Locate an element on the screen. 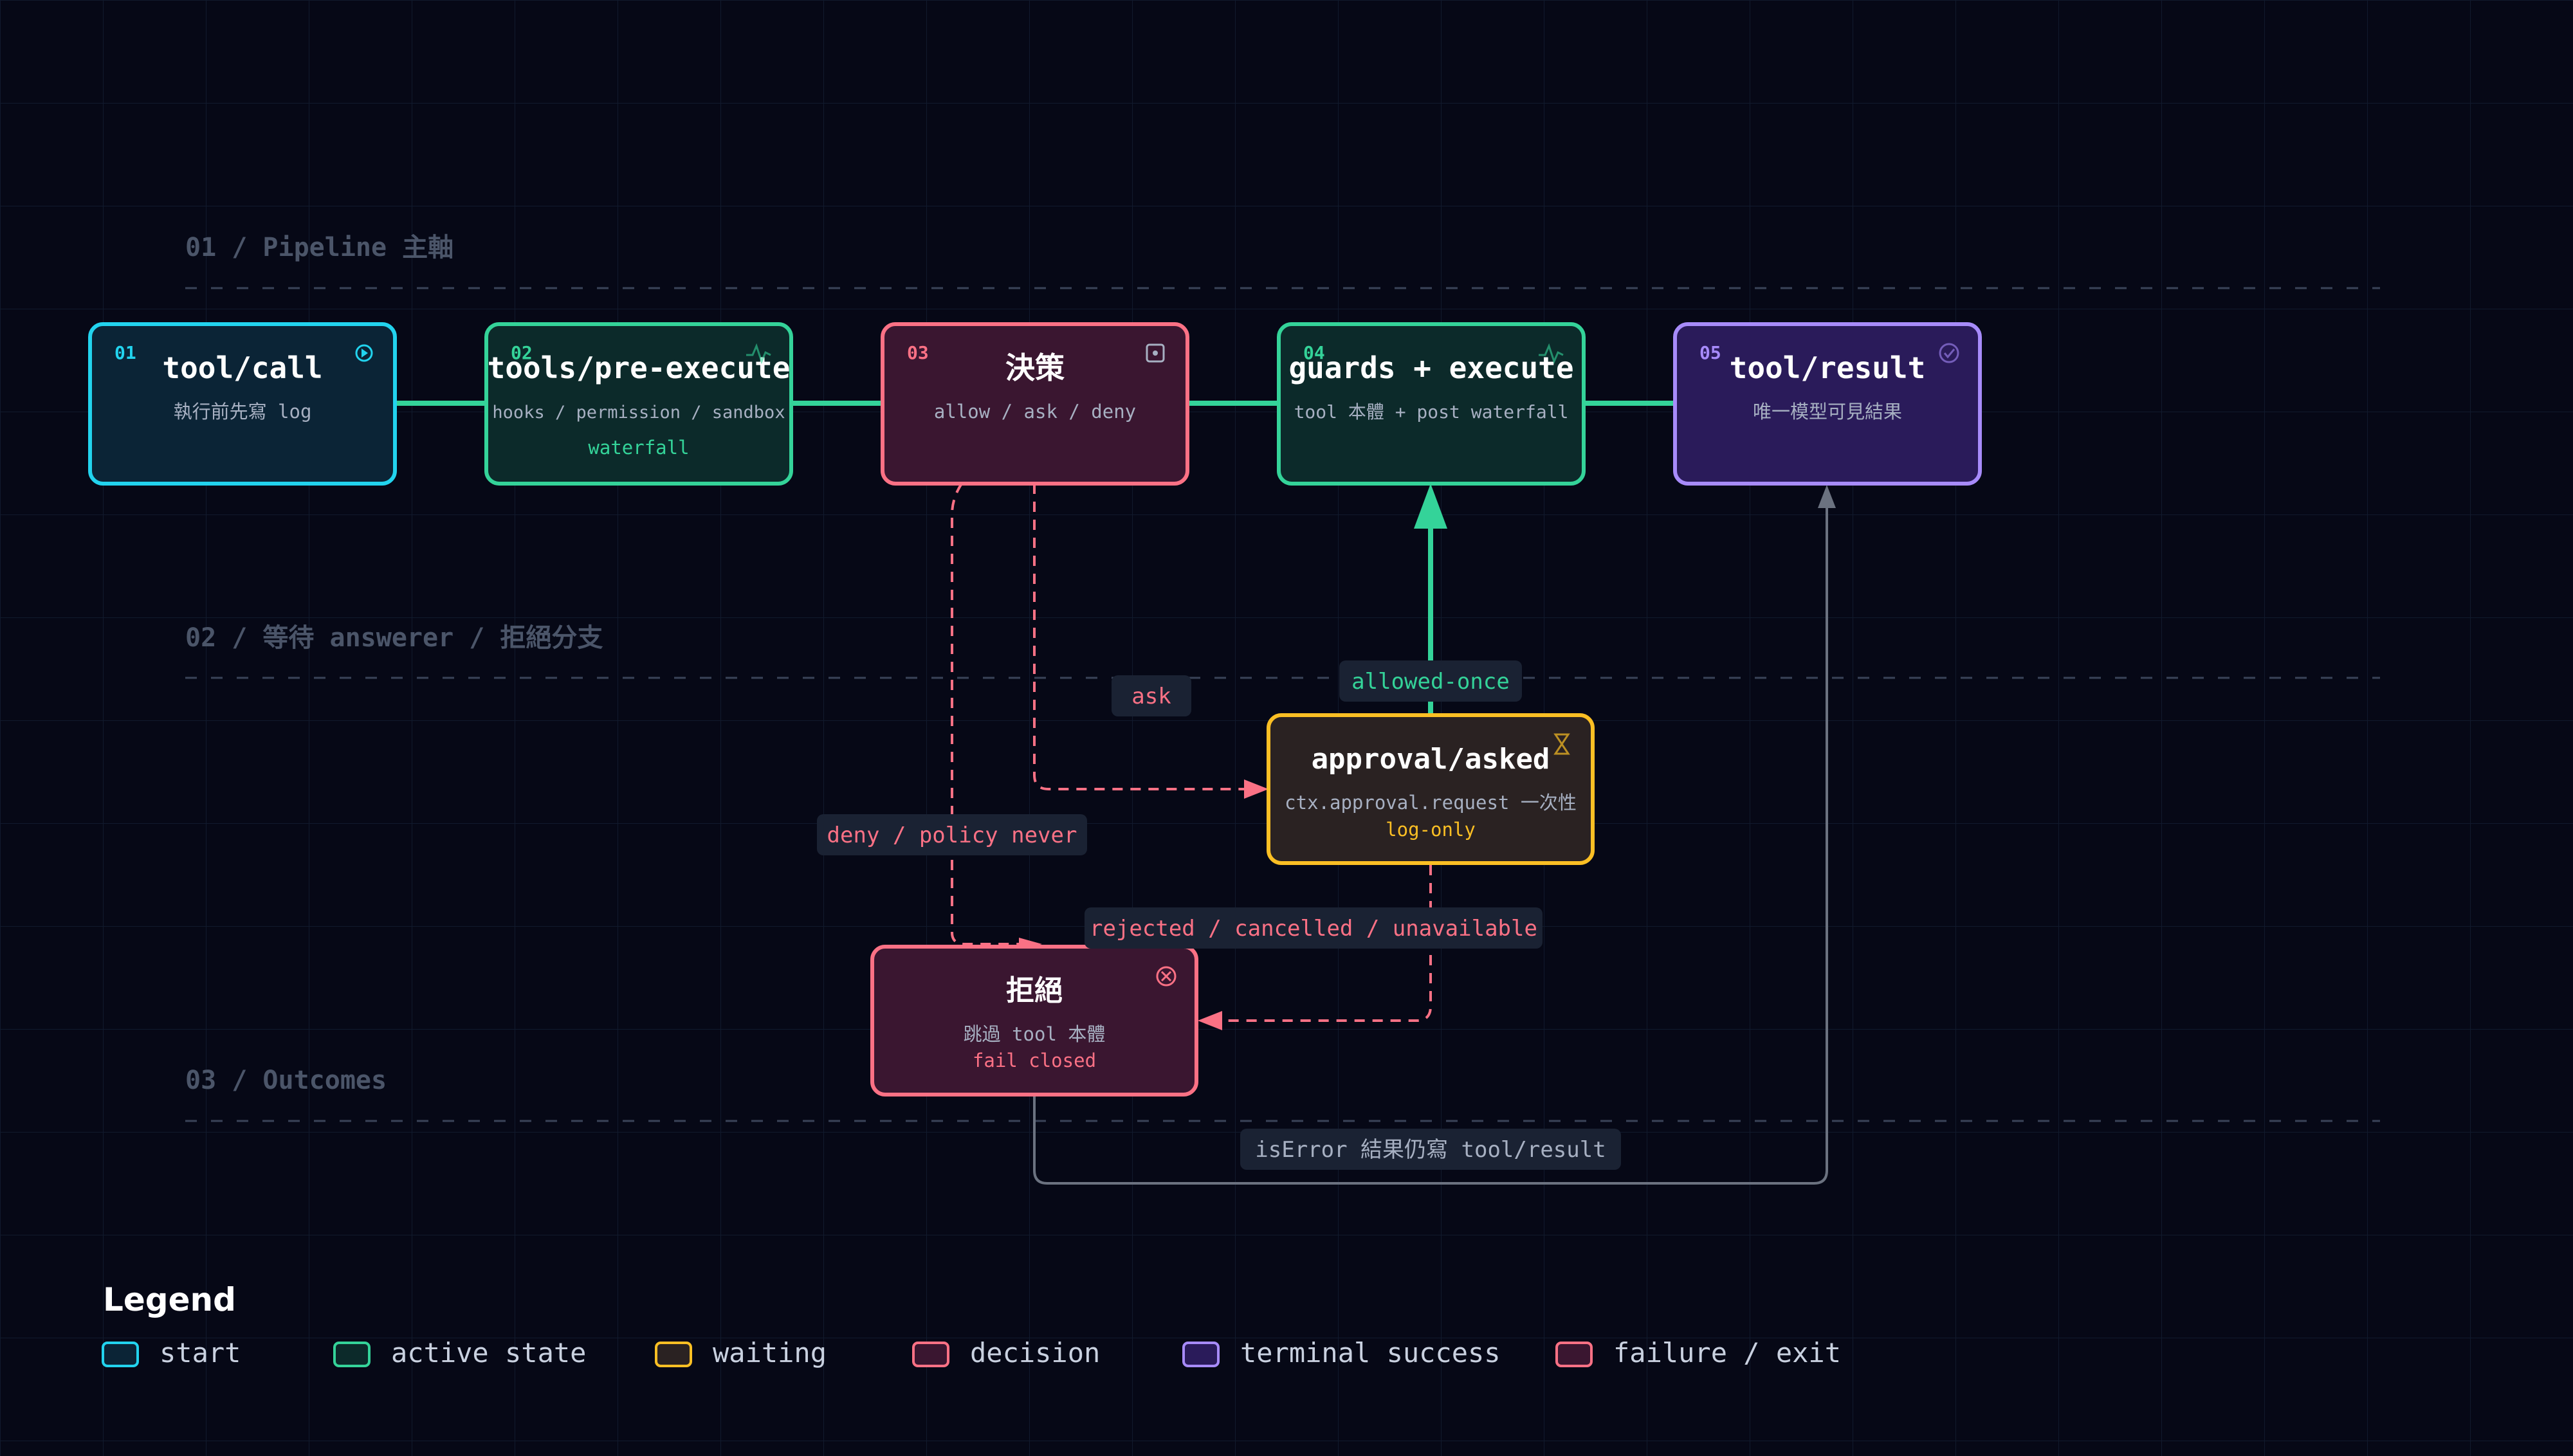  node-number: 05 is located at coordinates (1710, 352).